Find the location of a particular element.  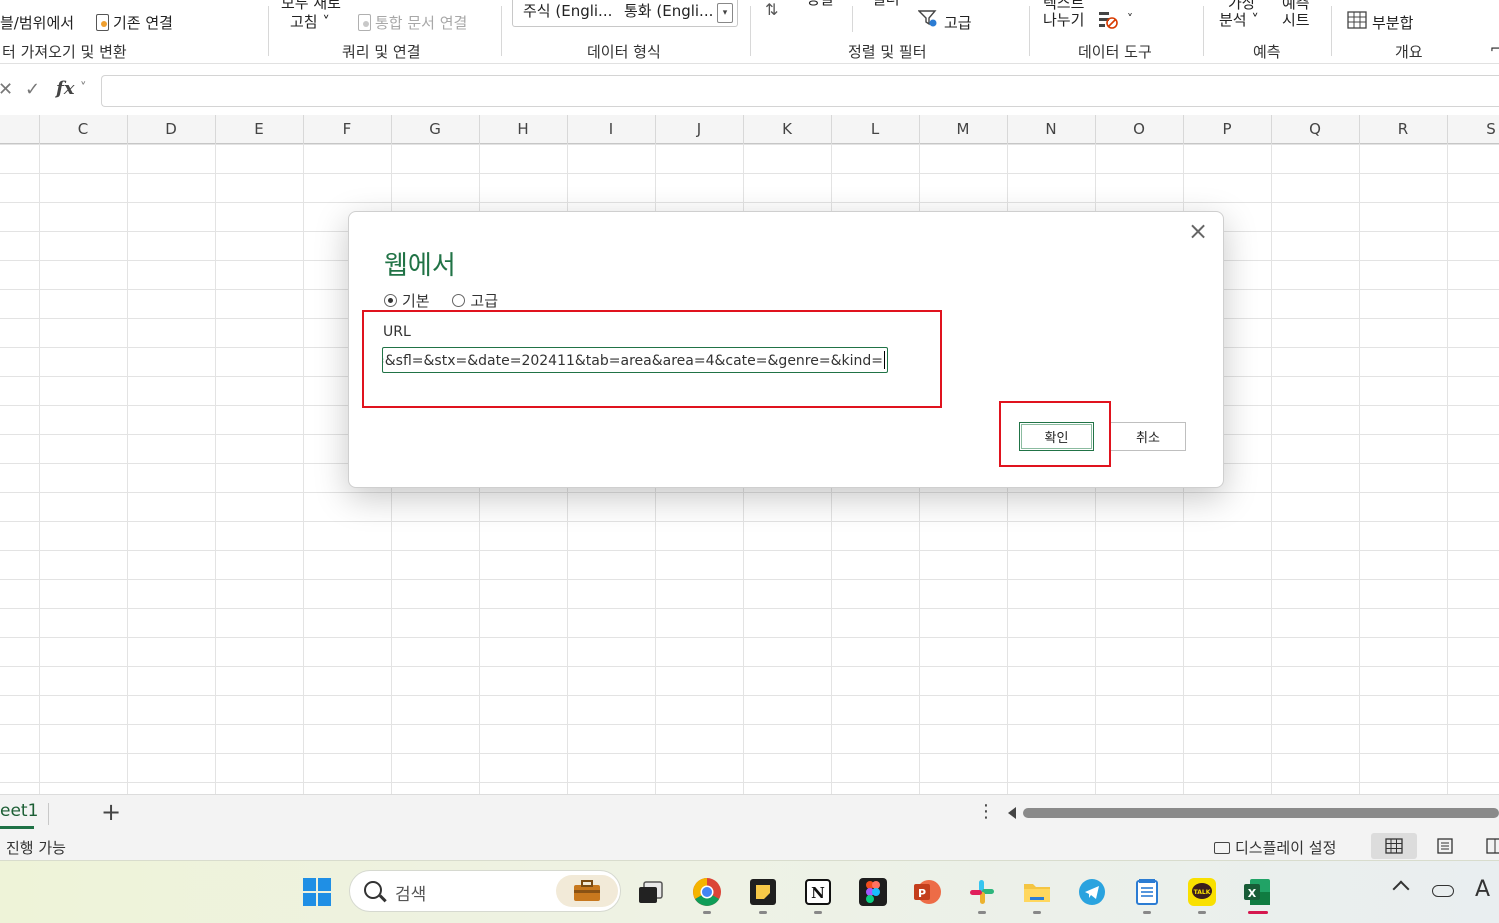

column-header-r: R is located at coordinates (1403, 129).